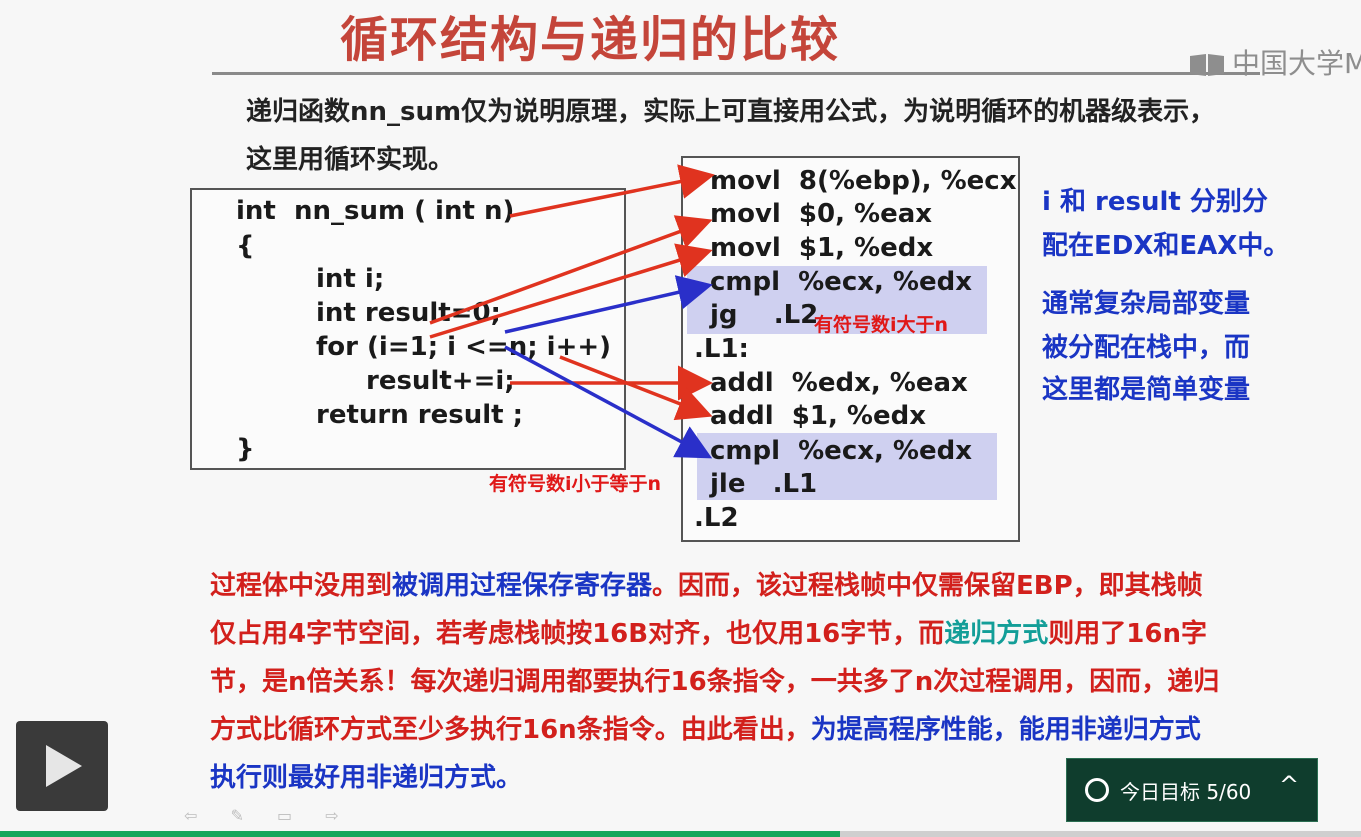  Describe the element at coordinates (1146, 390) in the screenshot. I see `side-note-line: 这里都是简单变量` at that location.